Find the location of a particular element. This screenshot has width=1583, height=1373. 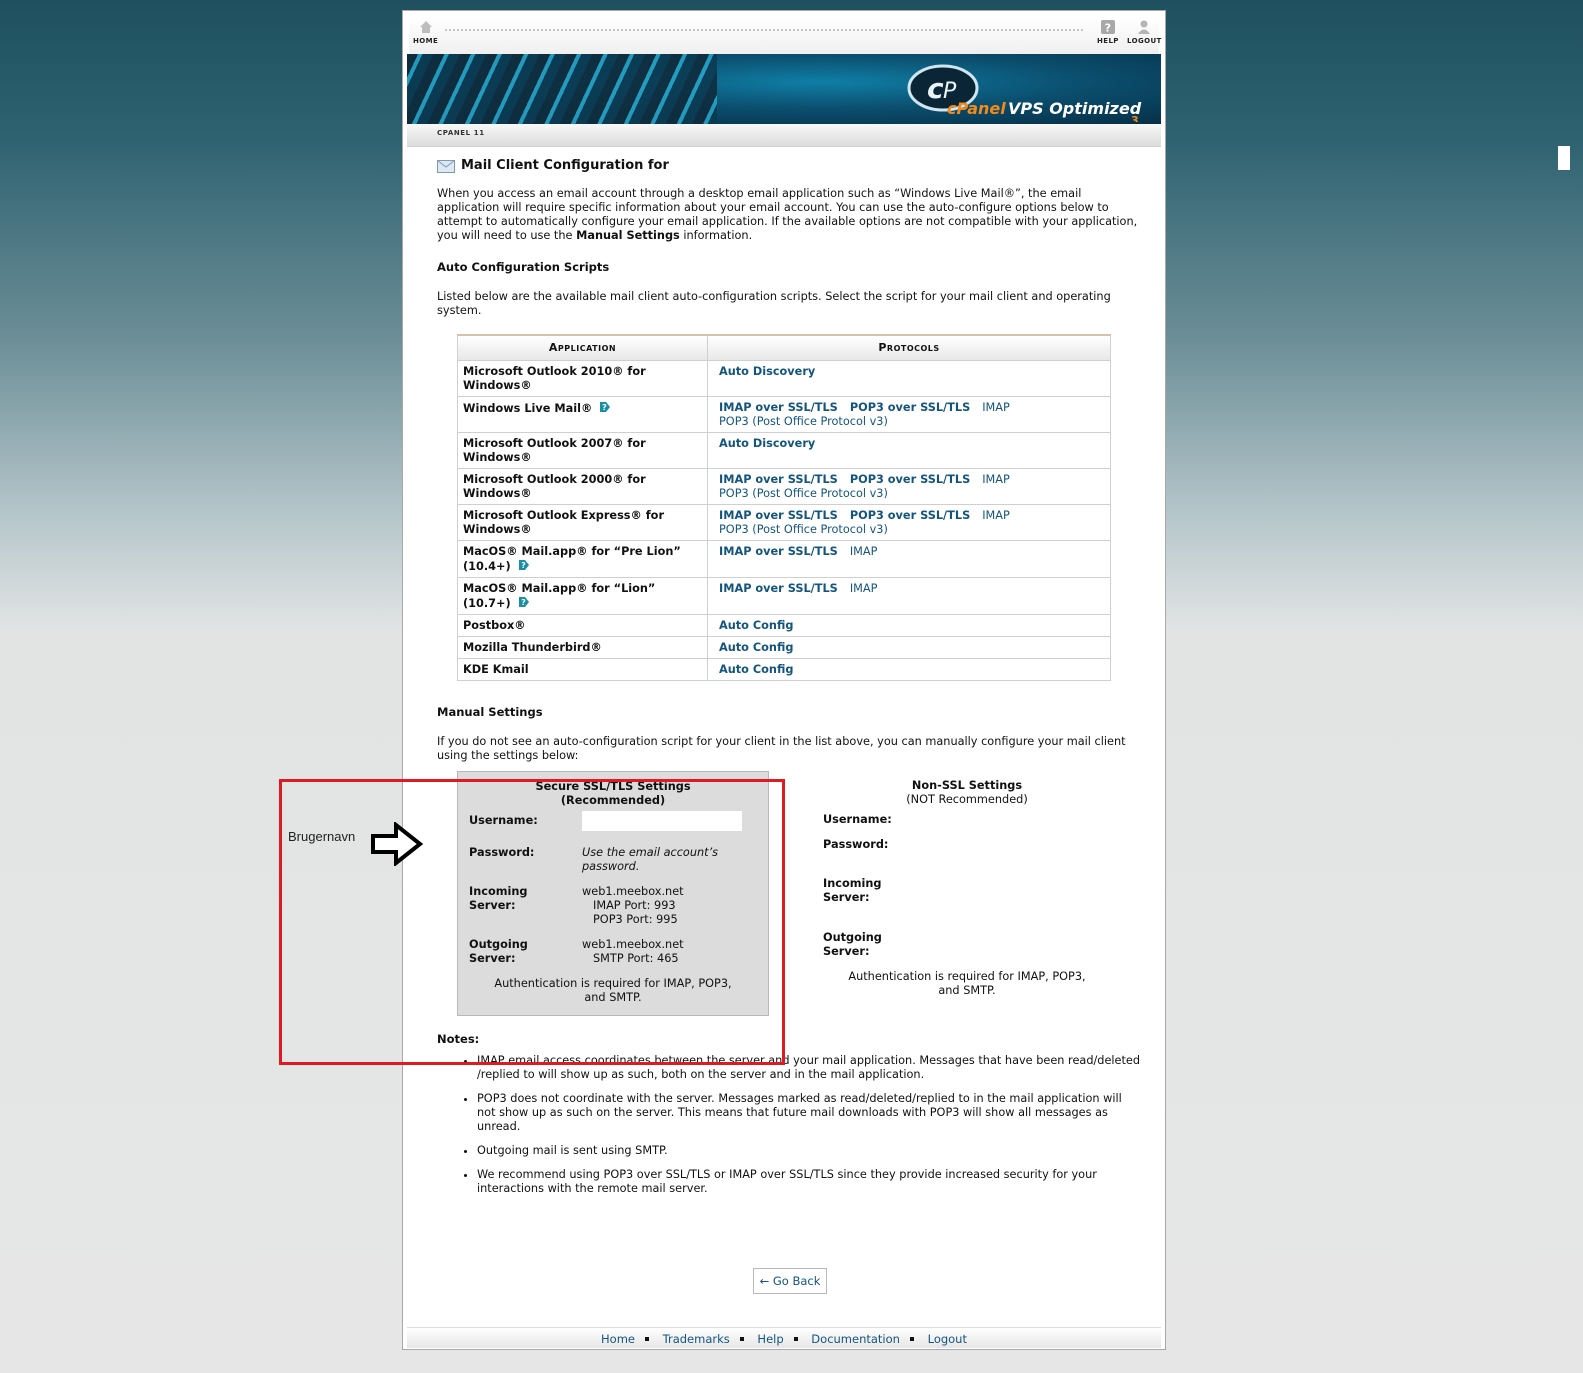

cpanel-banner: c P cPanel VPS Optimized 3 is located at coordinates (784, 89).